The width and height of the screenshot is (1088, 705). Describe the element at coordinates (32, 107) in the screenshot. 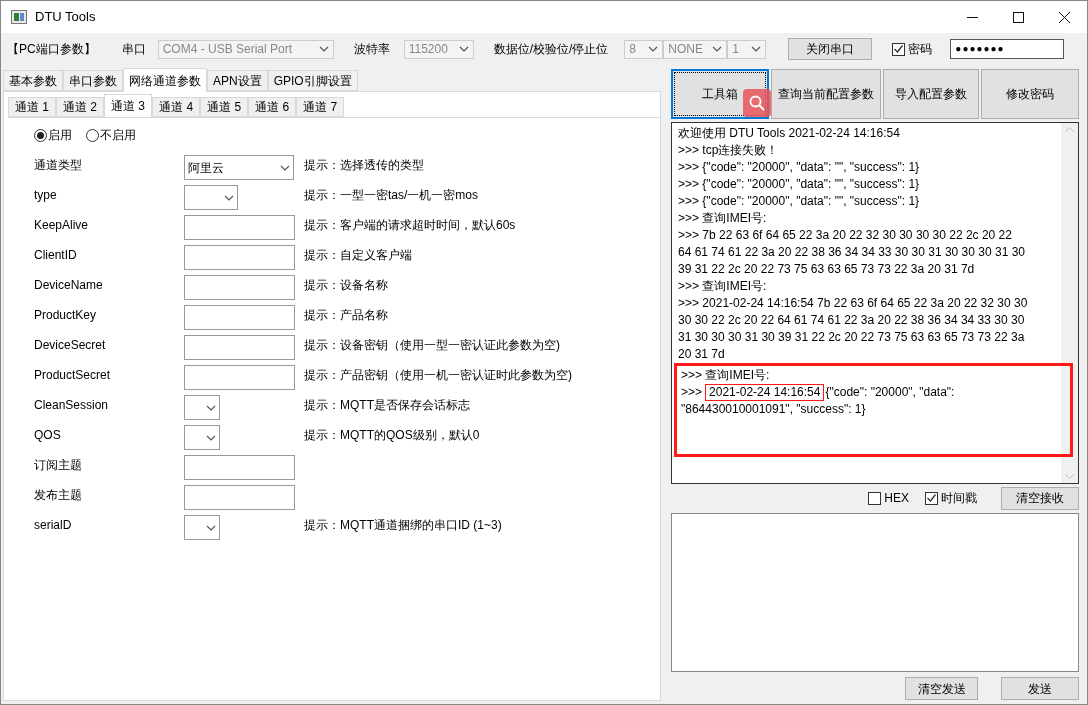

I see `channel-tab: 通道 1` at that location.